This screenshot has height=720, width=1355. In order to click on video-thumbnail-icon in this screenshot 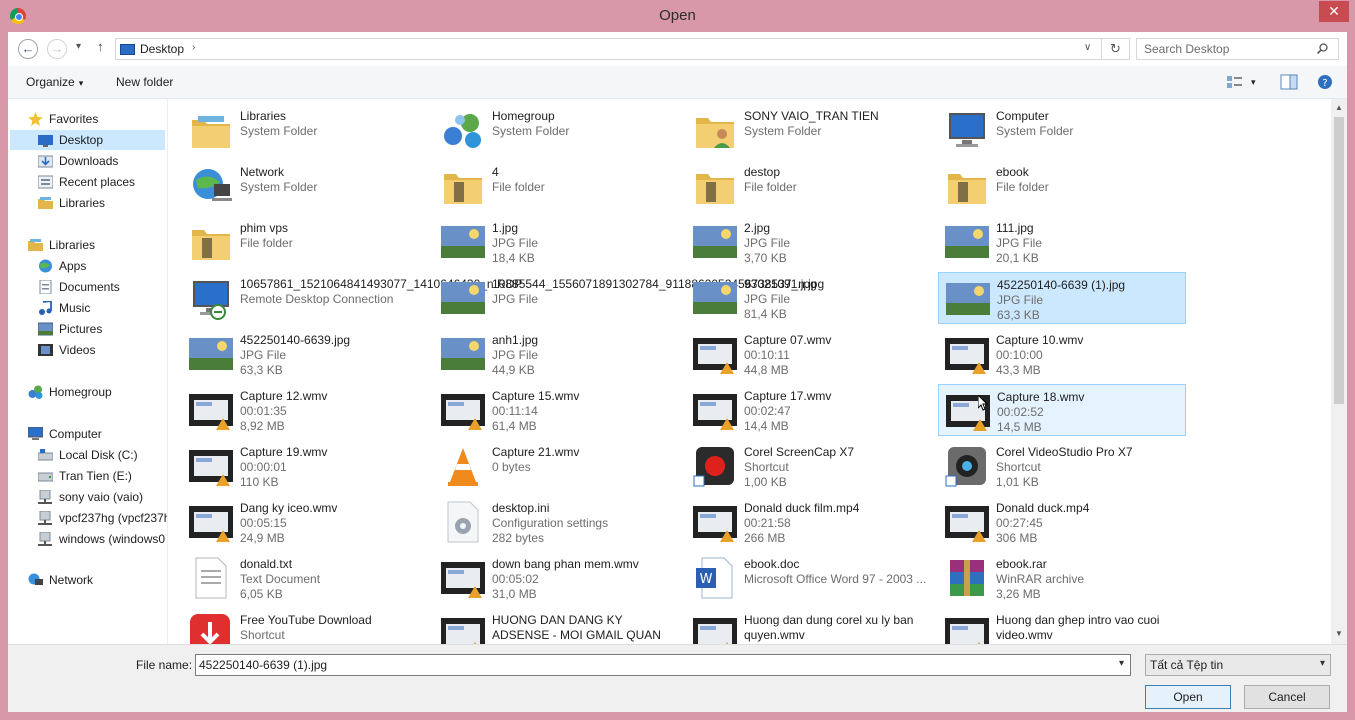, I will do `click(967, 628)`.